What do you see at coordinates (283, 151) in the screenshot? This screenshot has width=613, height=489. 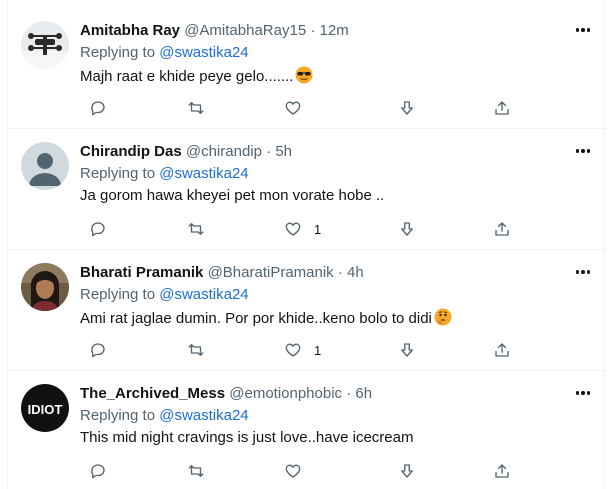 I see `timestamp: 5h` at bounding box center [283, 151].